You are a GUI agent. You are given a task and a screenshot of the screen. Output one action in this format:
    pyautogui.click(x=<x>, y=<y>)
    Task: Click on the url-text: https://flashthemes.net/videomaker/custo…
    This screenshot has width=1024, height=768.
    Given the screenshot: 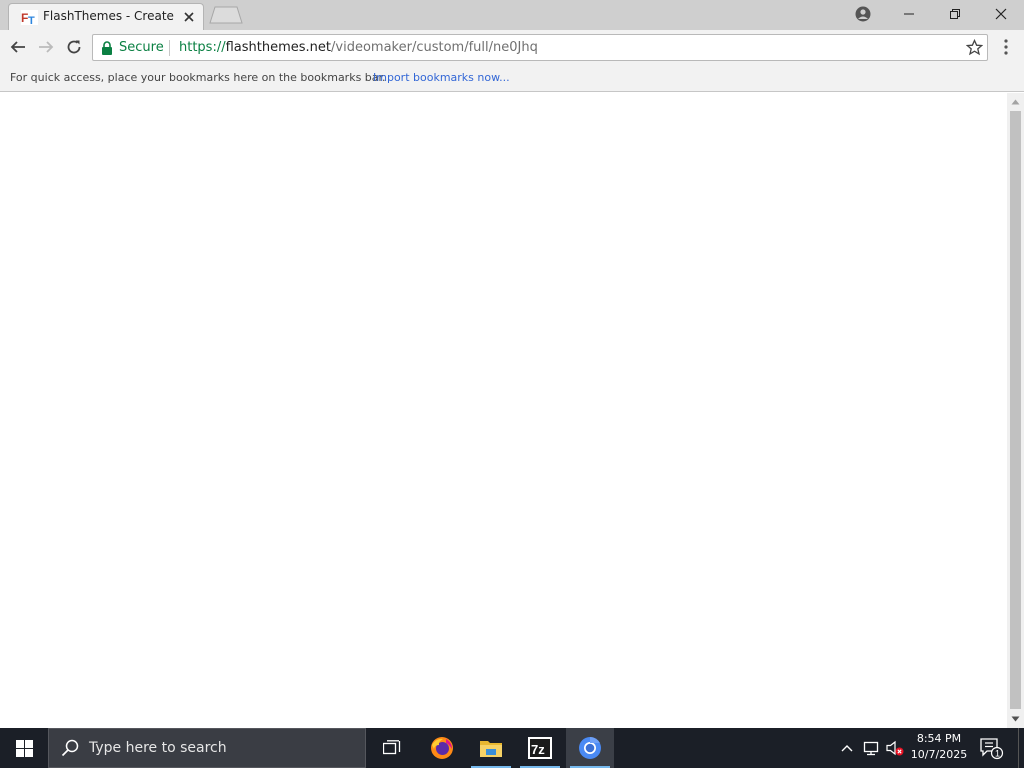 What is the action you would take?
    pyautogui.click(x=358, y=47)
    